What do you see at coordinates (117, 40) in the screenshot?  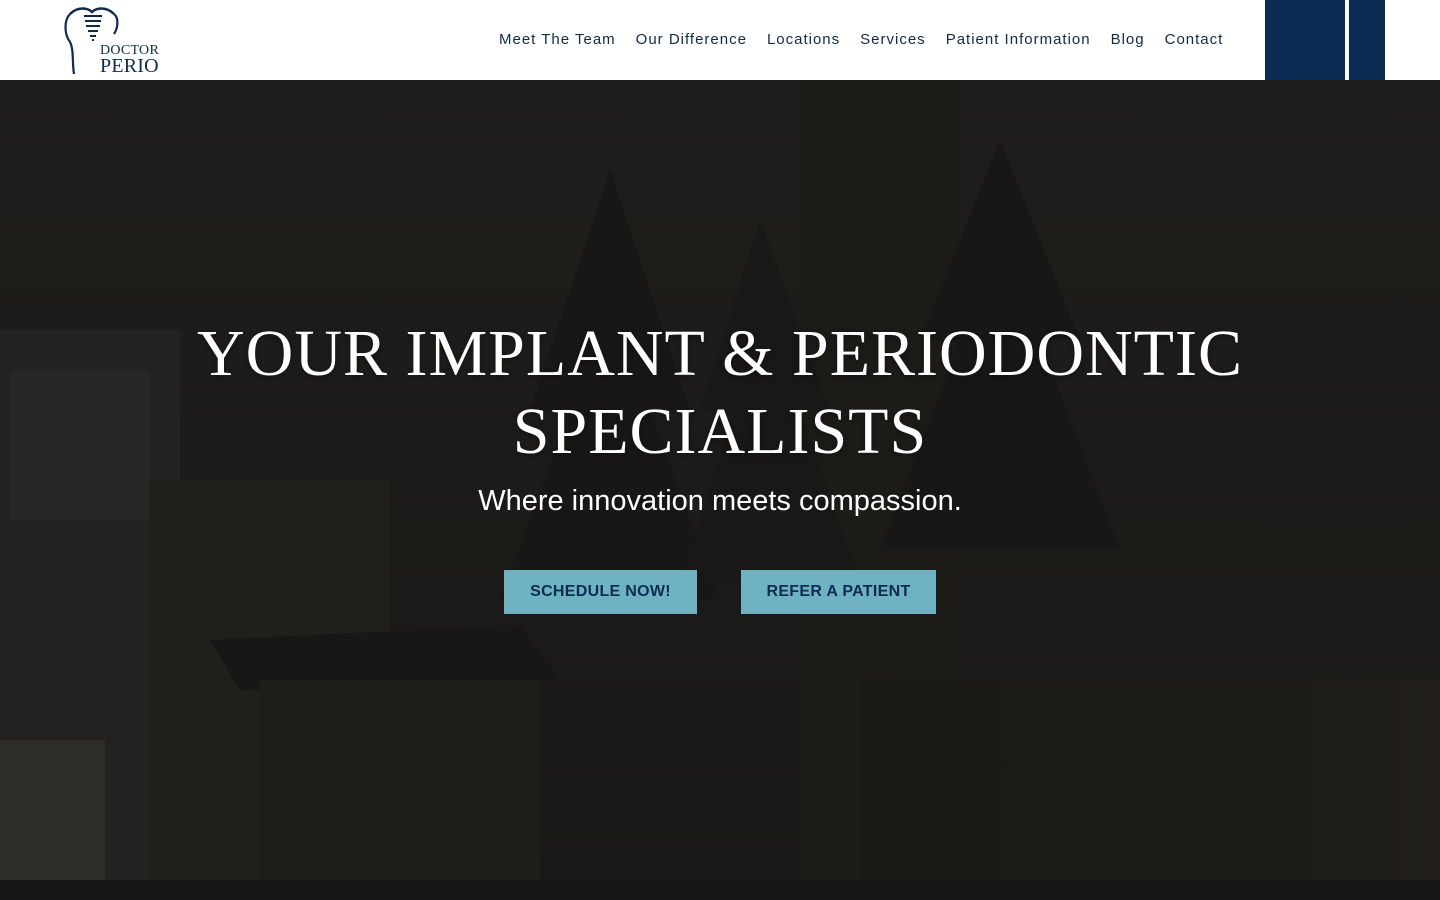 I see `doctor-perio-logo: DOCTOR PERIO` at bounding box center [117, 40].